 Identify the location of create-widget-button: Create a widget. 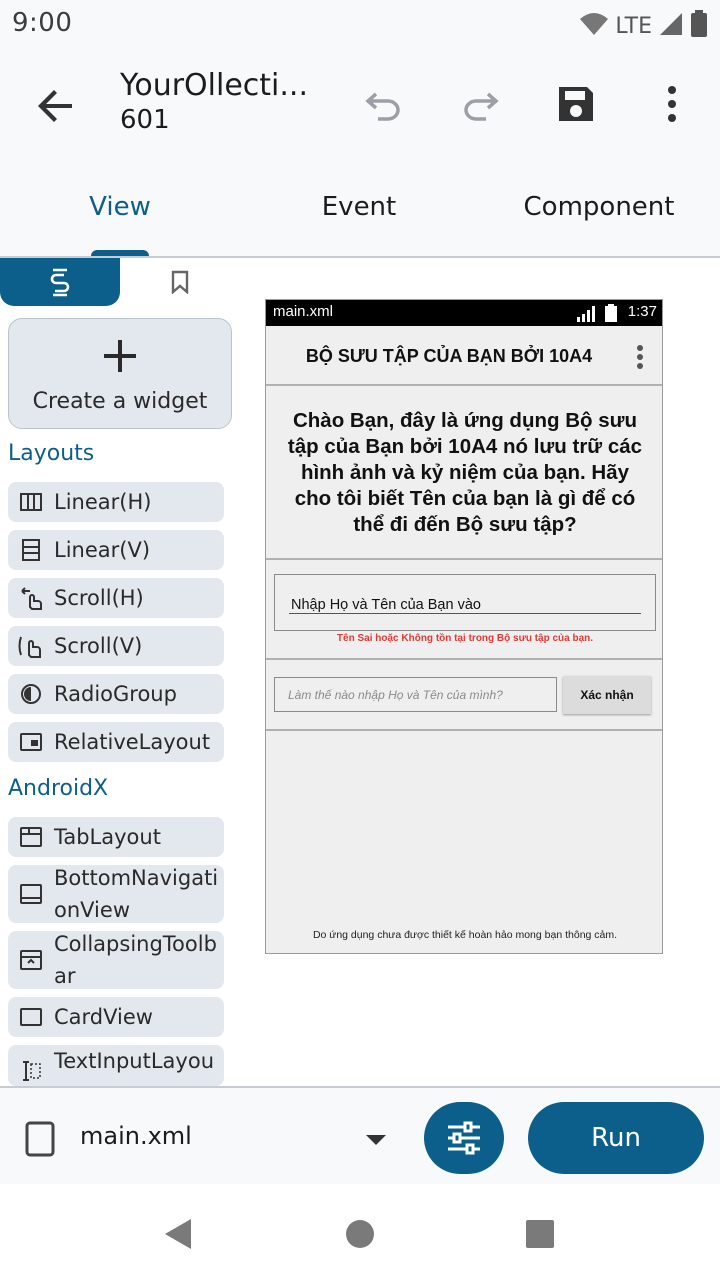
(120, 373).